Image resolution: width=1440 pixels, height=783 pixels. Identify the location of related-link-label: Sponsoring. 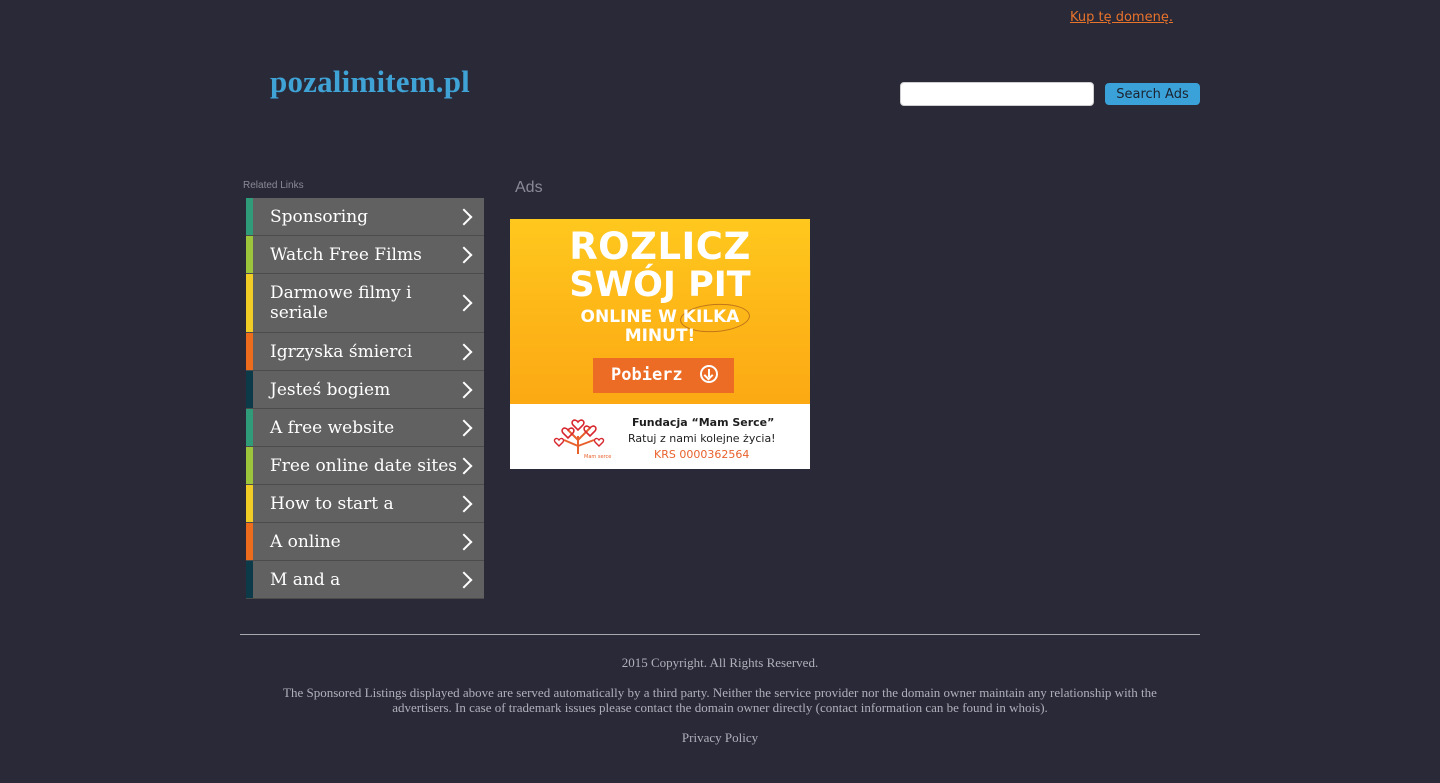
(319, 216).